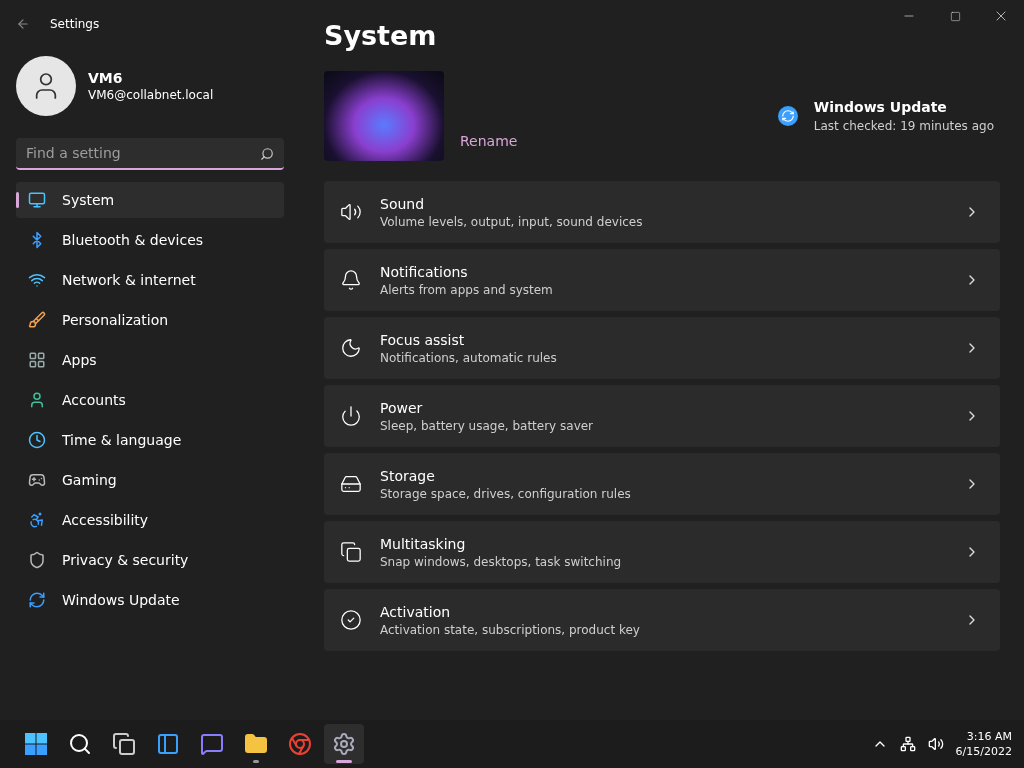 The width and height of the screenshot is (1024, 768). What do you see at coordinates (903, 126) in the screenshot?
I see `update-status: Last checked: 19 minutes ago` at bounding box center [903, 126].